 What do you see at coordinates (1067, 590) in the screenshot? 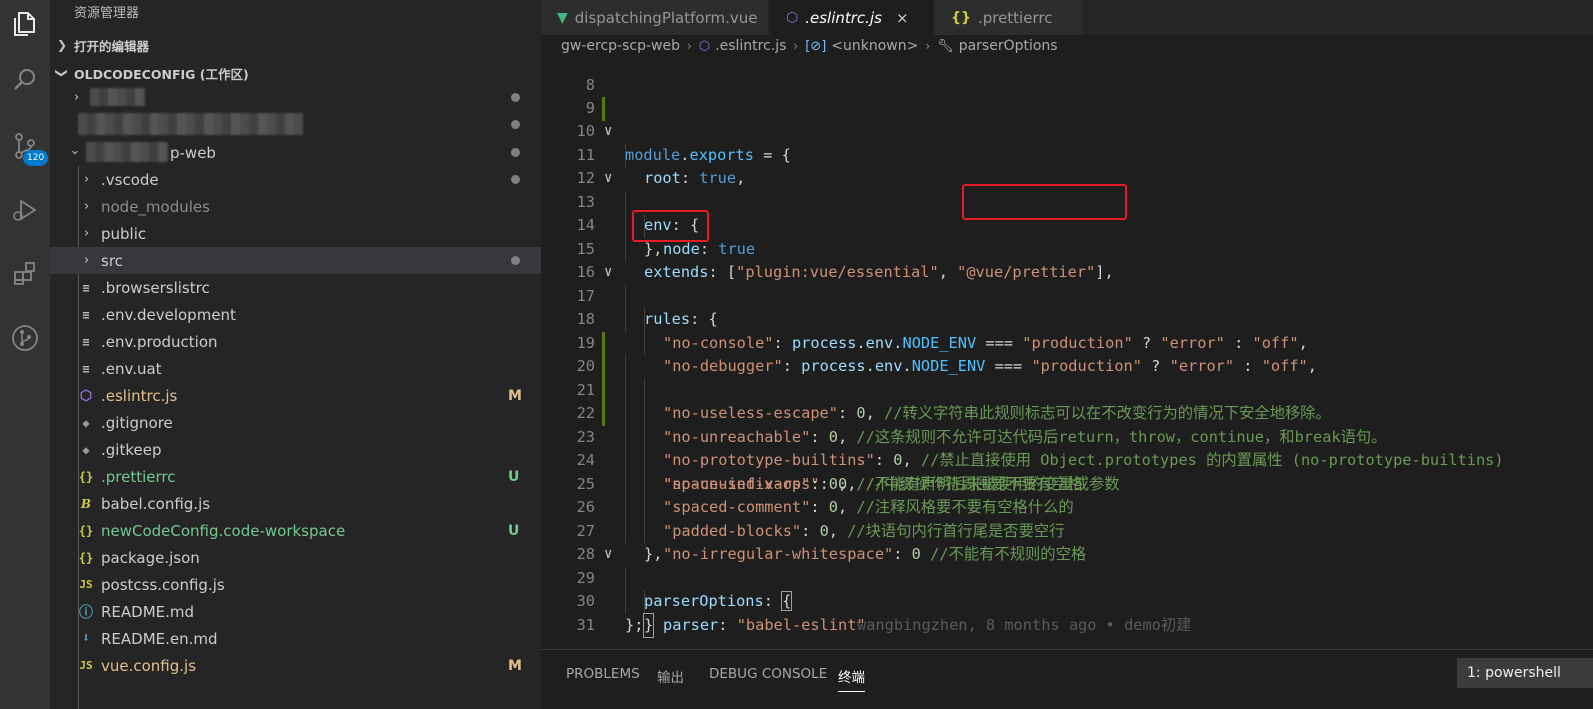
I see `code-line: 29 }` at bounding box center [1067, 590].